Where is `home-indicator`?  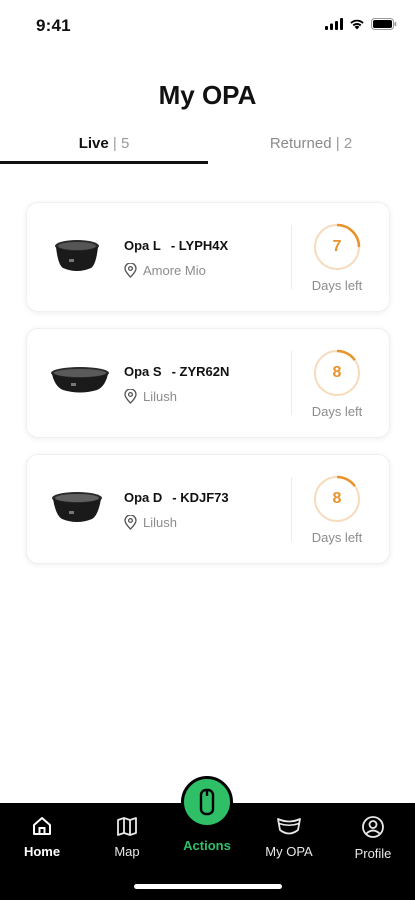
home-indicator is located at coordinates (208, 886).